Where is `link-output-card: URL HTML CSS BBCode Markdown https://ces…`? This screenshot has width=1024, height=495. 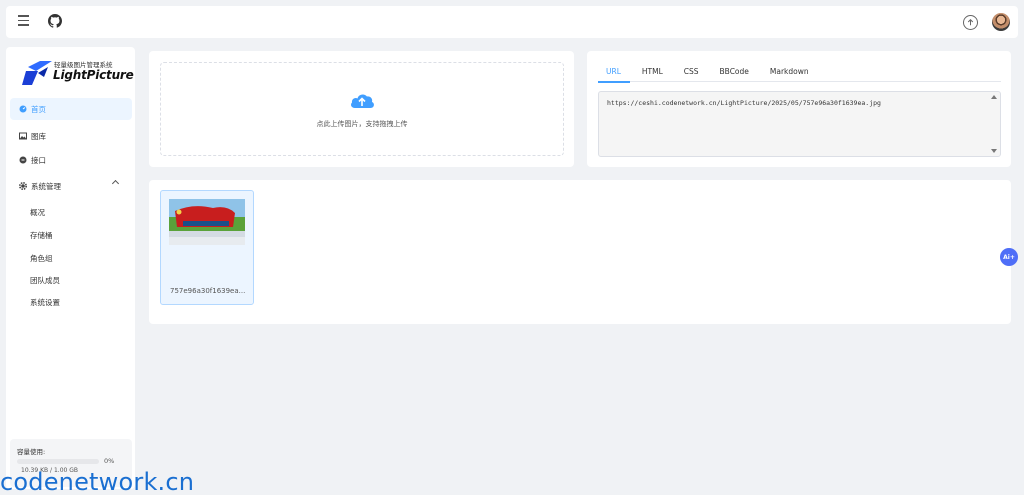 link-output-card: URL HTML CSS BBCode Markdown https://ces… is located at coordinates (799, 109).